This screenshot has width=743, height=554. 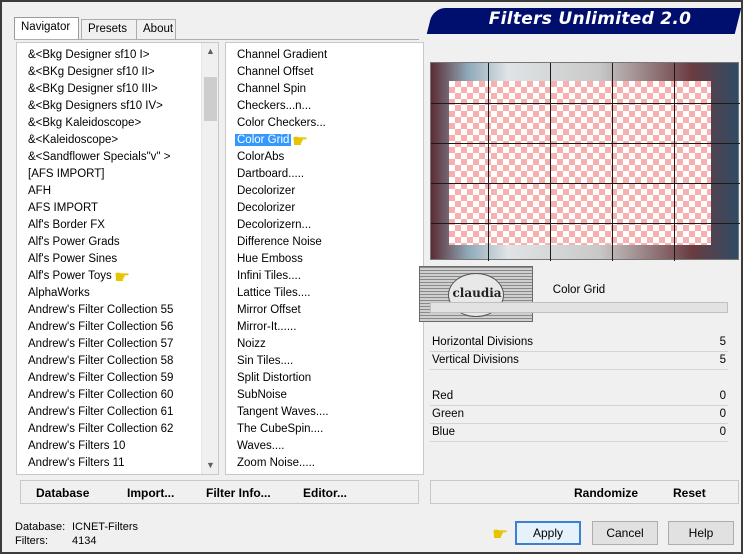 What do you see at coordinates (689, 493) in the screenshot?
I see `reset-button: Reset` at bounding box center [689, 493].